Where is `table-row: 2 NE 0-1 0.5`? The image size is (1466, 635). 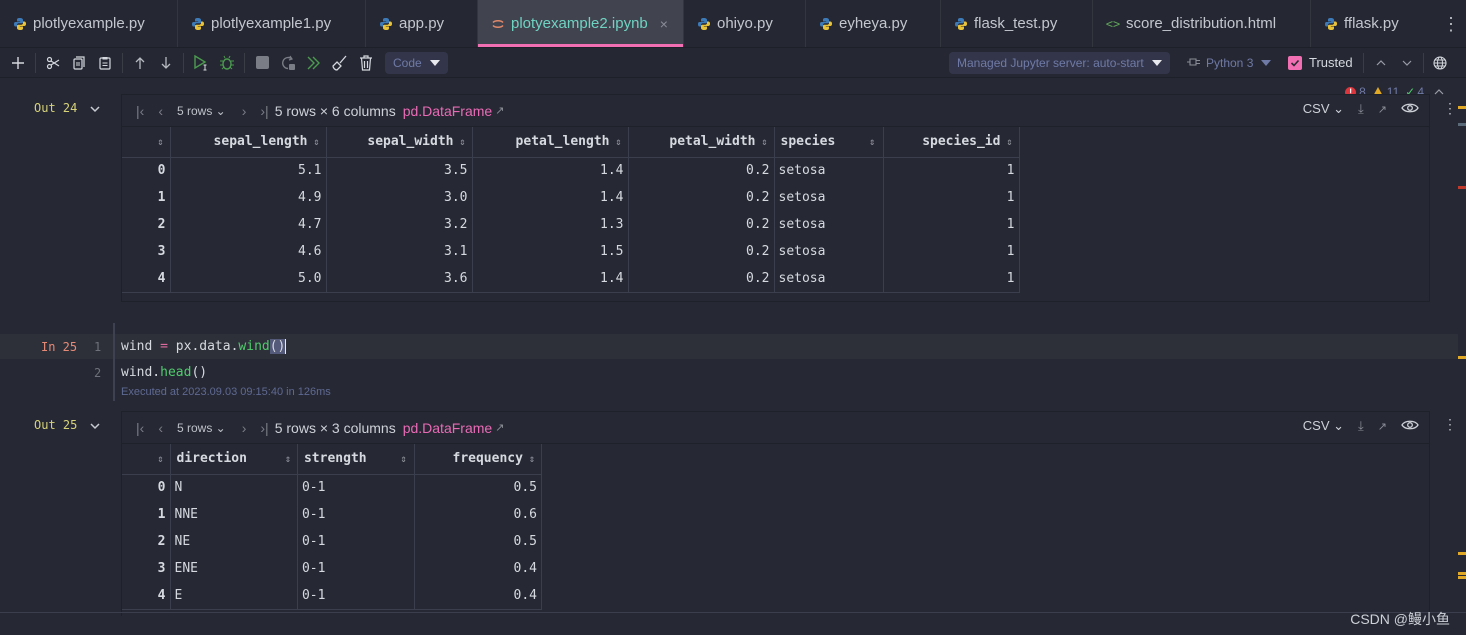
table-row: 2 NE 0-1 0.5 is located at coordinates (332, 541).